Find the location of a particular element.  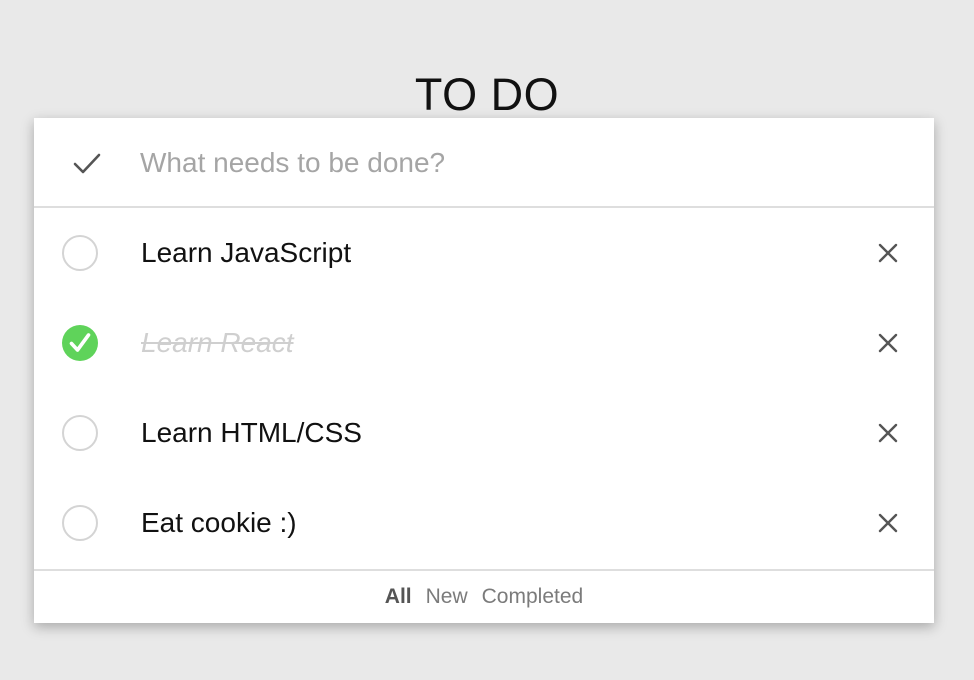

todo-item: Learn HTML/CSS is located at coordinates (484, 433).